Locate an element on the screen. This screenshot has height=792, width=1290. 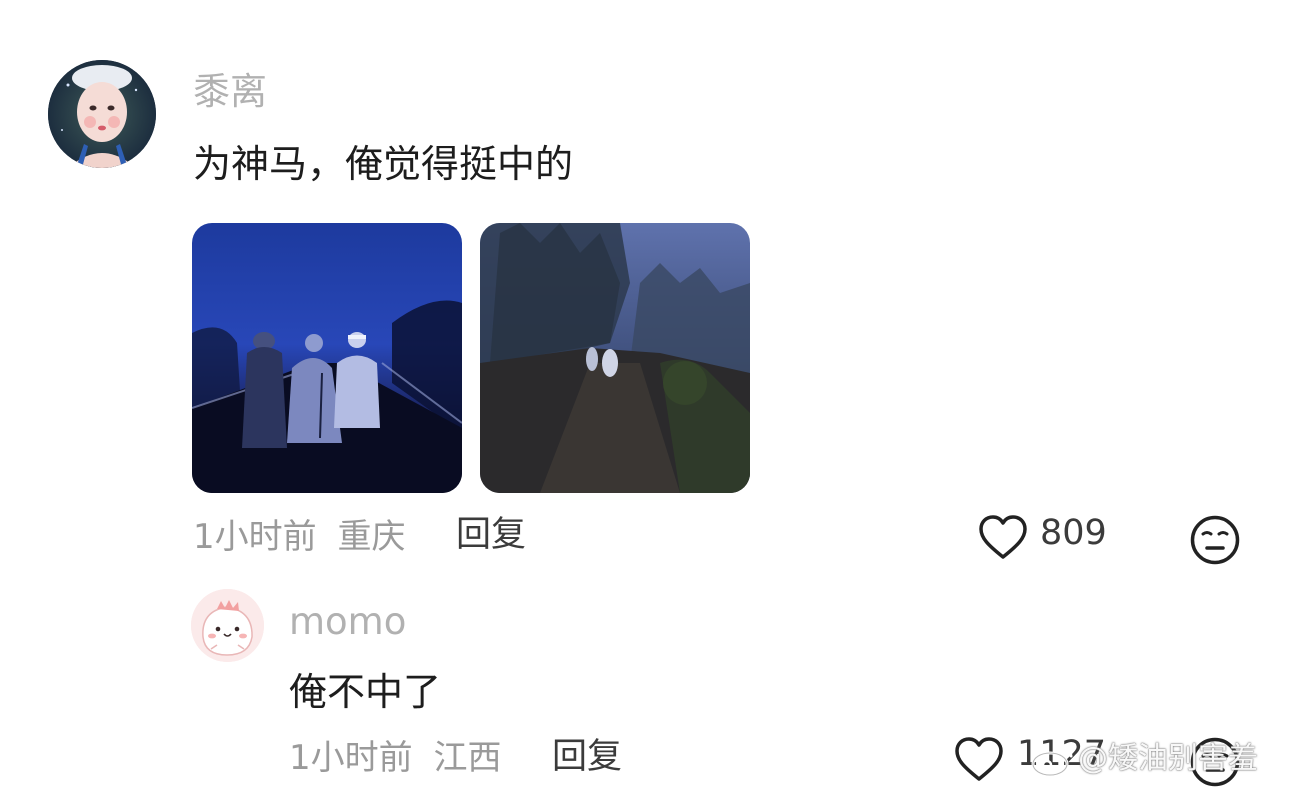
comment-meta: 1小时前 重庆 is located at coordinates (299, 537).